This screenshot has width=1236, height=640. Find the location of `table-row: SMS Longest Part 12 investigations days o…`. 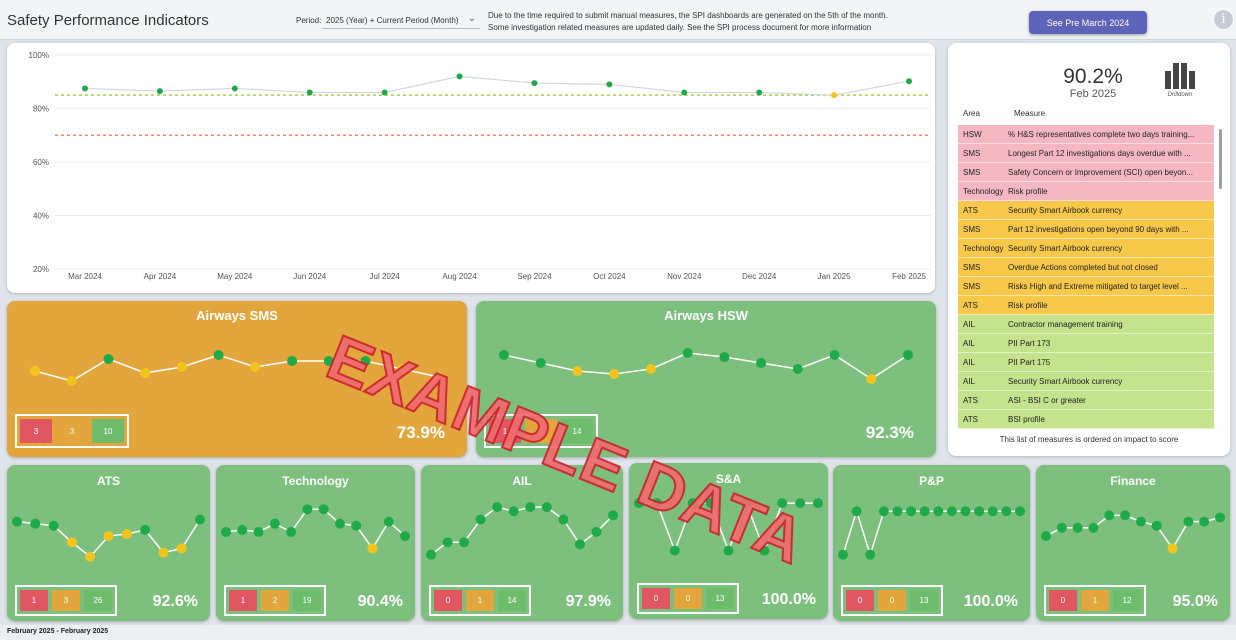

table-row: SMS Longest Part 12 investigations days o… is located at coordinates (1086, 153).